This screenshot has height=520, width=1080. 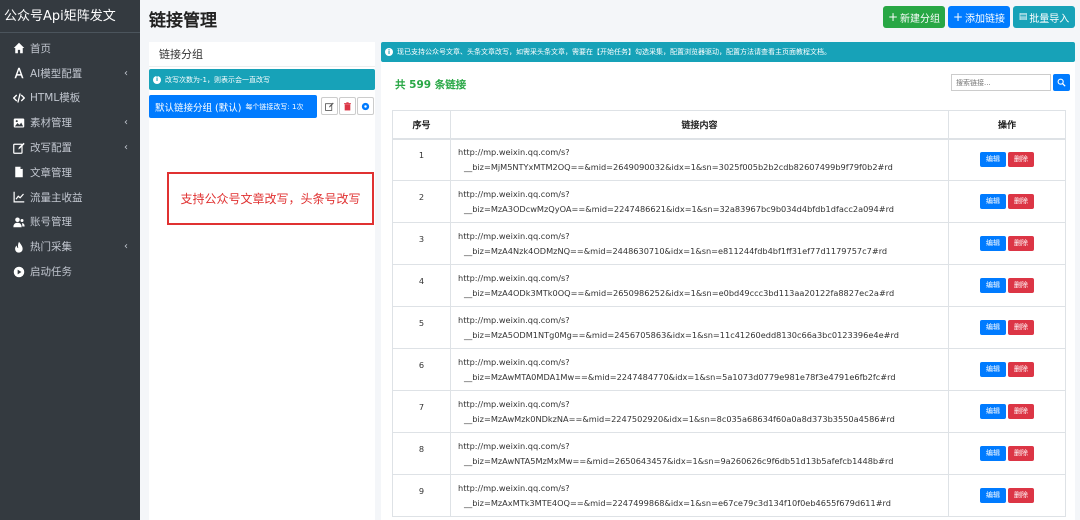 What do you see at coordinates (70, 271) in the screenshot?
I see `sidebar-item-start-task: 启动任务` at bounding box center [70, 271].